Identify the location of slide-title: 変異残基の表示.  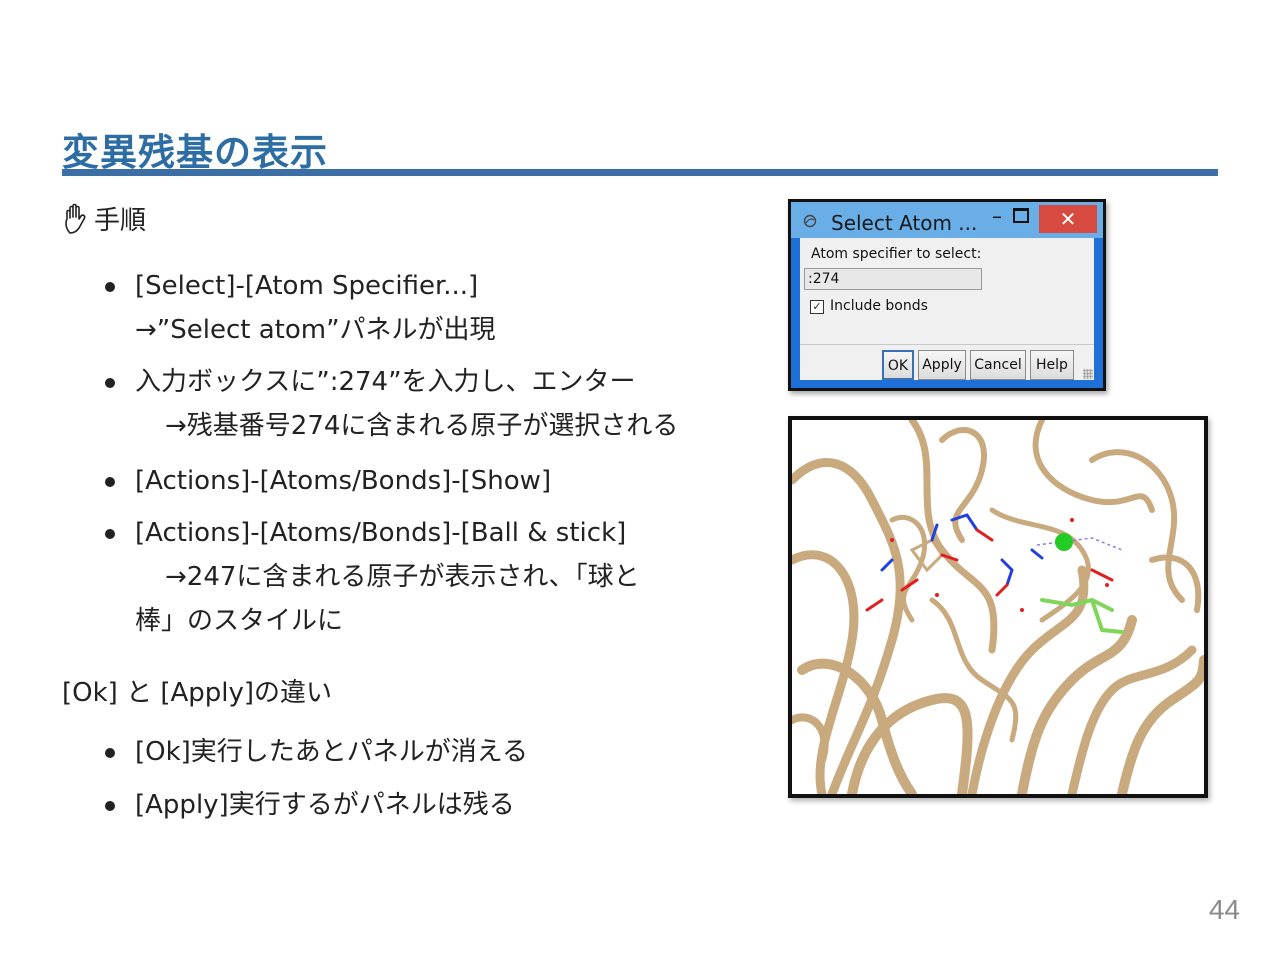
(195, 152).